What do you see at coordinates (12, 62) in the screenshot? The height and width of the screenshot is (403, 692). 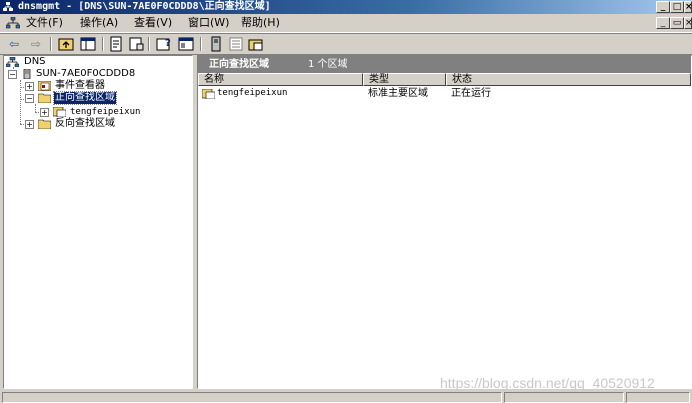 I see `dns-icon` at bounding box center [12, 62].